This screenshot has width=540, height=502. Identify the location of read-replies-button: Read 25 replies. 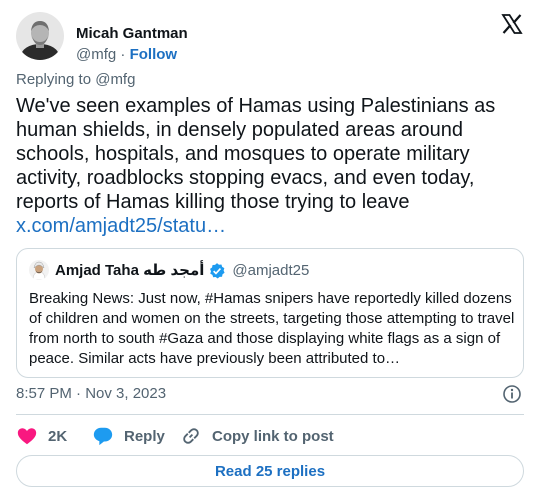
(270, 471).